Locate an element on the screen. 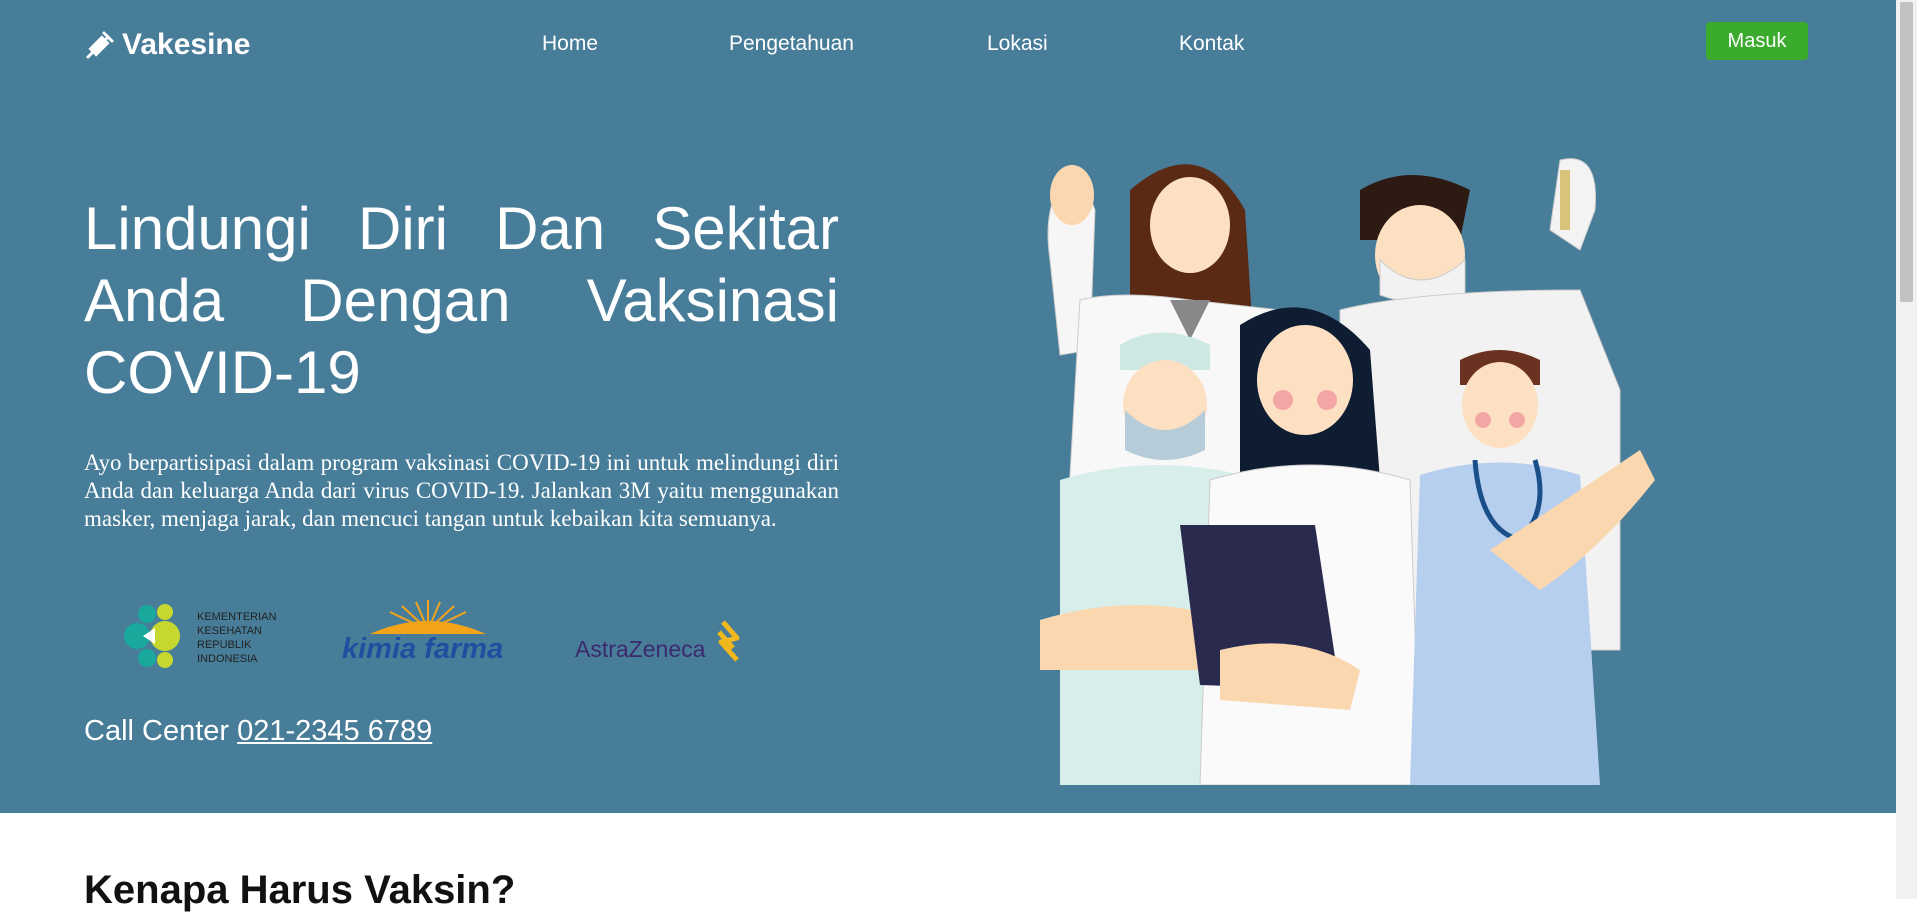 Image resolution: width=1917 pixels, height=913 pixels. nav-home: Home is located at coordinates (570, 44).